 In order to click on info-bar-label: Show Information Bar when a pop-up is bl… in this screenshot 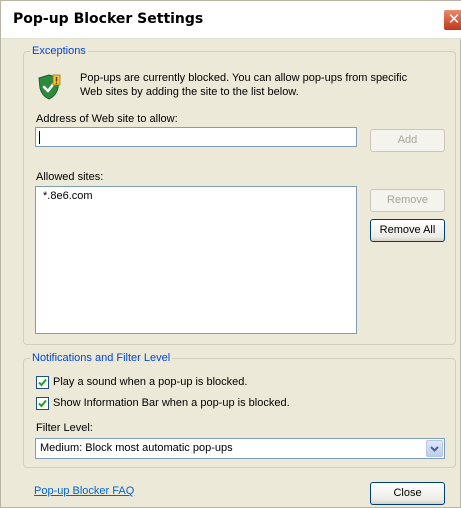, I will do `click(171, 403)`.